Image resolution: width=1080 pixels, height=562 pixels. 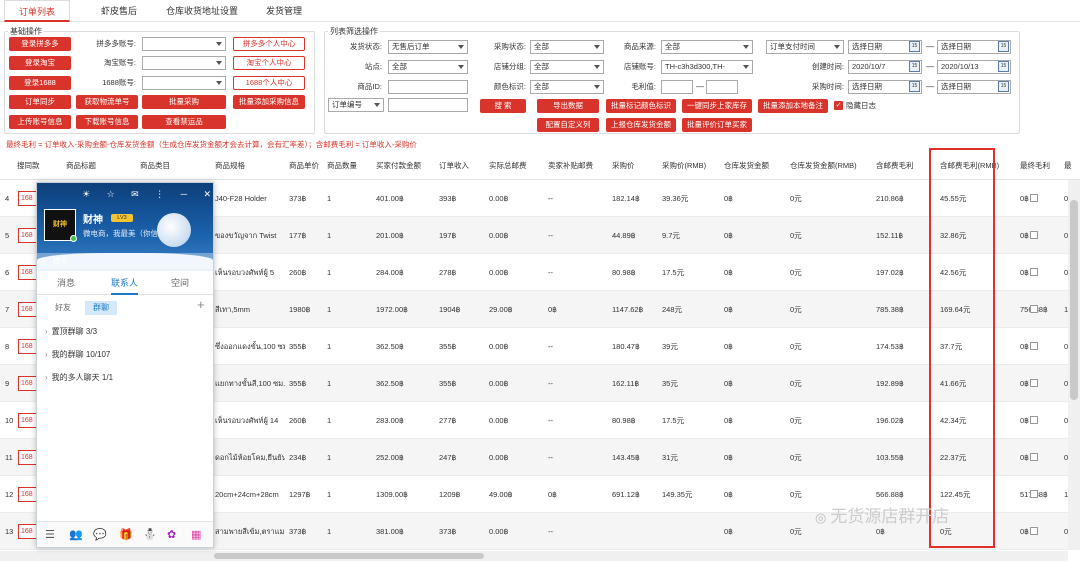 What do you see at coordinates (707, 47) in the screenshot?
I see `source-select: 全部` at bounding box center [707, 47].